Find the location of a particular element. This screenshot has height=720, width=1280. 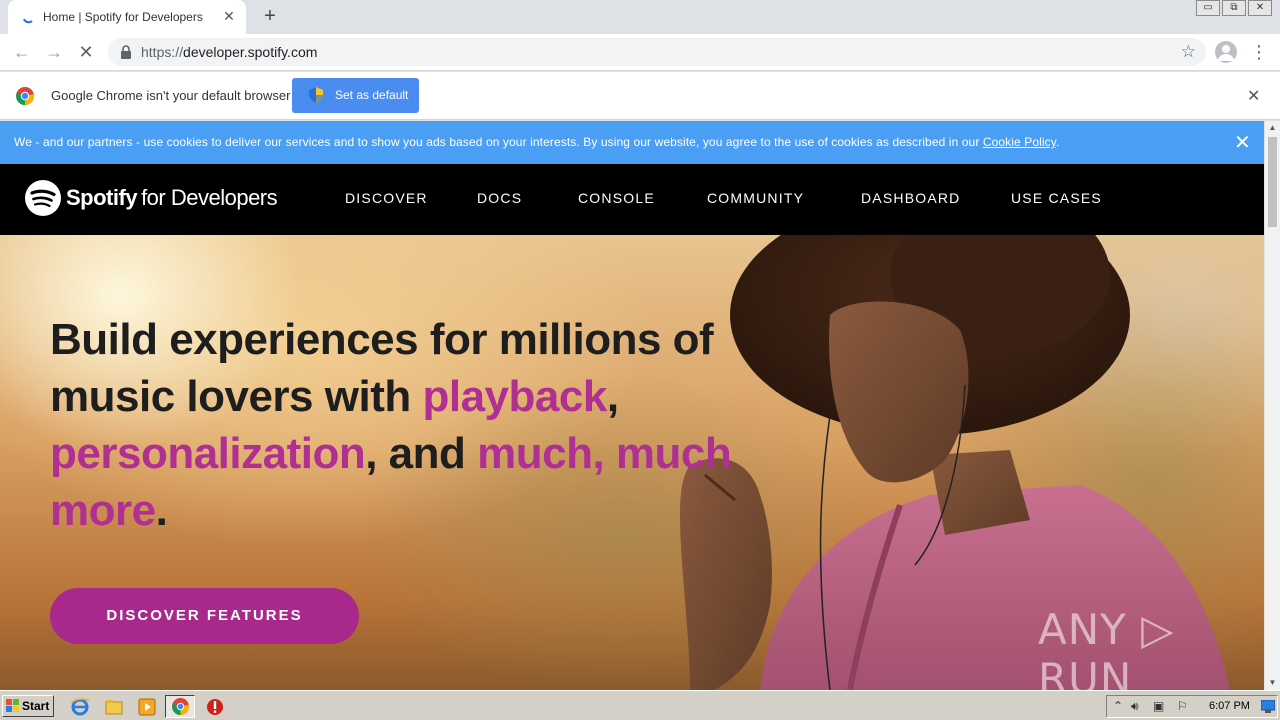

hero-text-3: , and is located at coordinates (421, 453).